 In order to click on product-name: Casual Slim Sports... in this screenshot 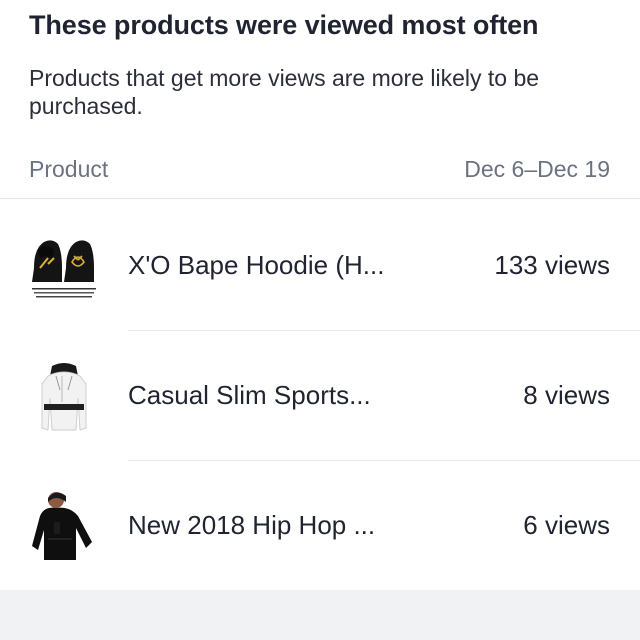, I will do `click(249, 395)`.